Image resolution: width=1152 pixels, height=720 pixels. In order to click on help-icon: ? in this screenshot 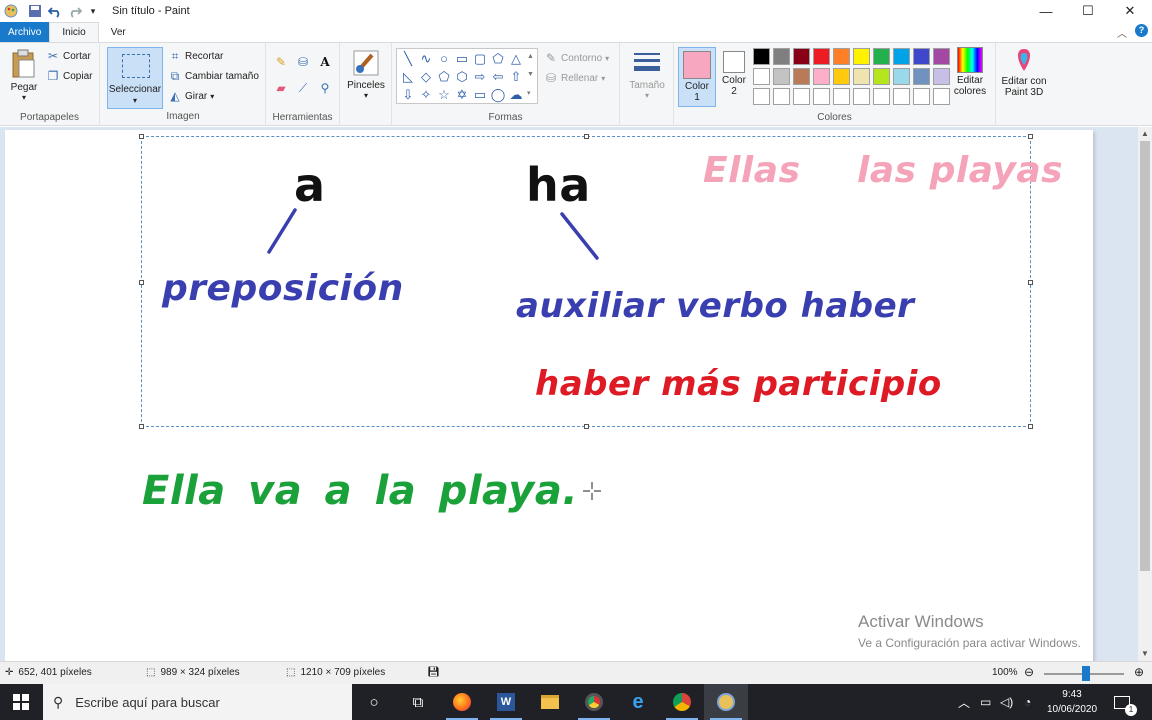, I will do `click(1141, 30)`.